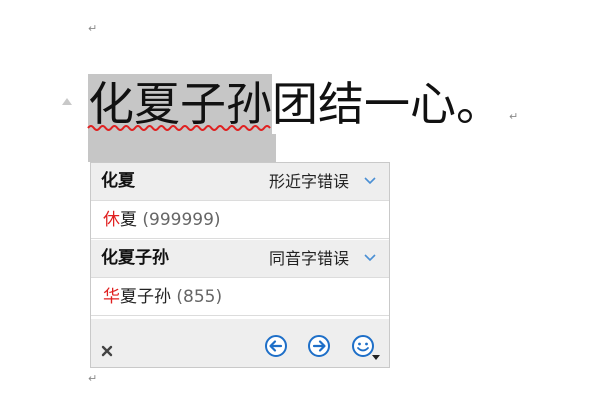 This screenshot has width=600, height=419. What do you see at coordinates (308, 258) in the screenshot?
I see `error-type-label: 同音字错误` at bounding box center [308, 258].